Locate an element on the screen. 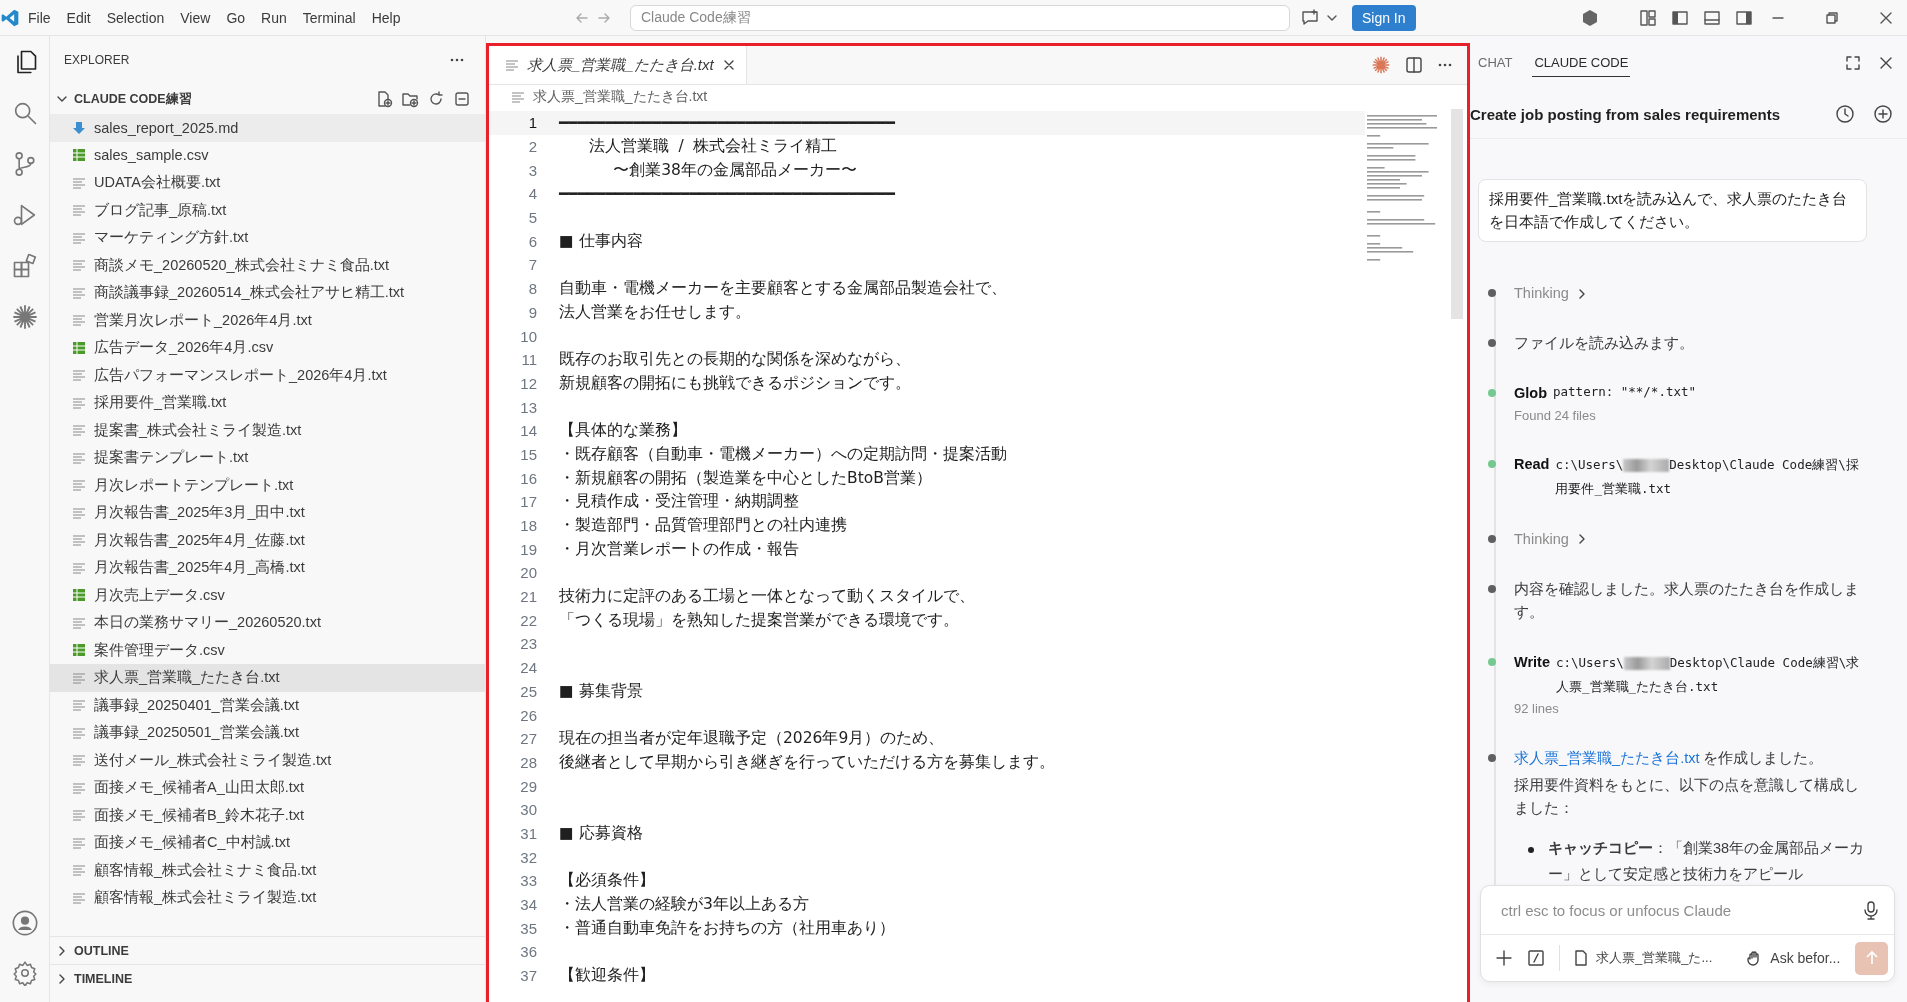 This screenshot has height=1002, width=1907. slash-command-icon is located at coordinates (1536, 958).